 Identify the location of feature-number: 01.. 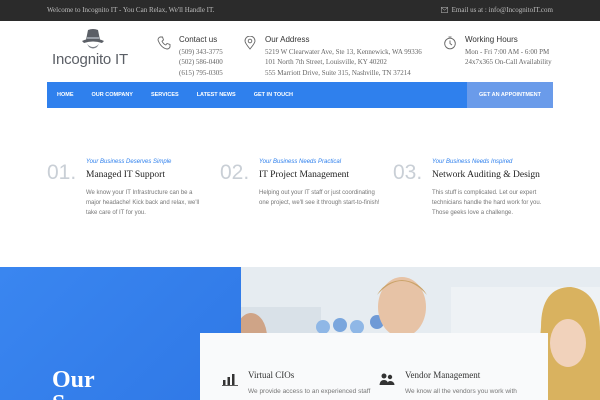
(62, 172).